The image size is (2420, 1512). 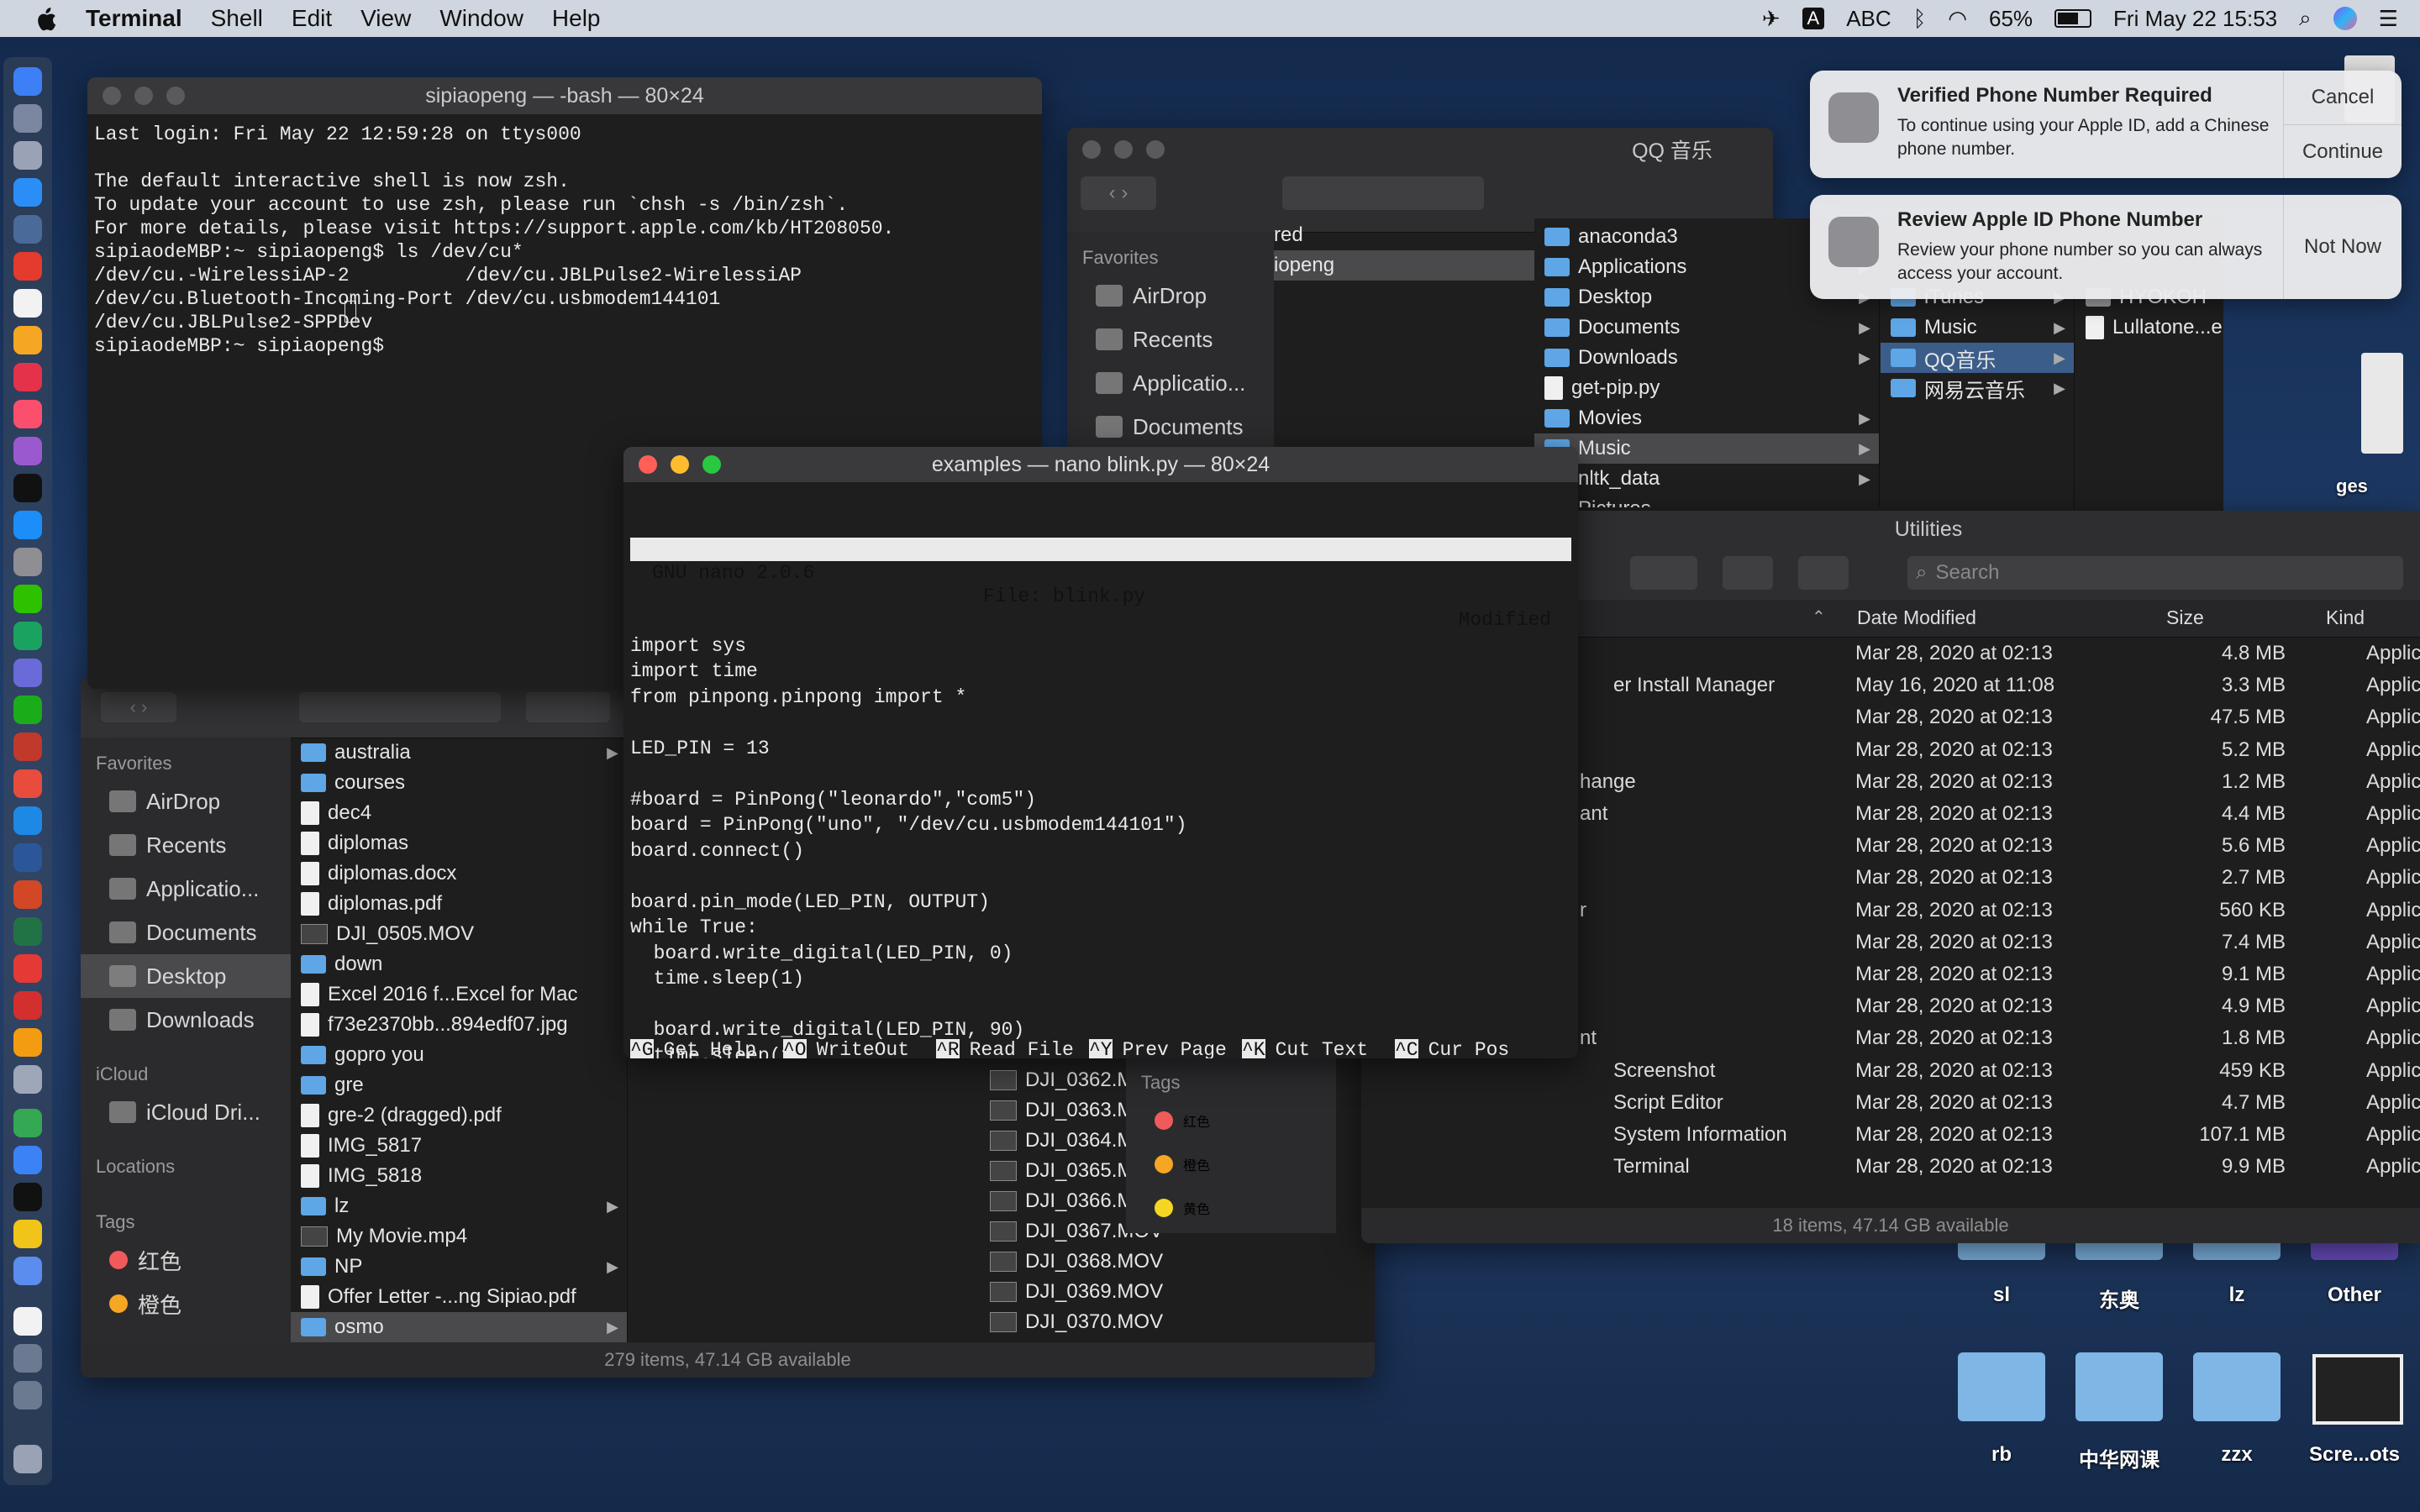 I want to click on file-list-item: DJI_0368.MOV, so click(x=1148, y=1262).